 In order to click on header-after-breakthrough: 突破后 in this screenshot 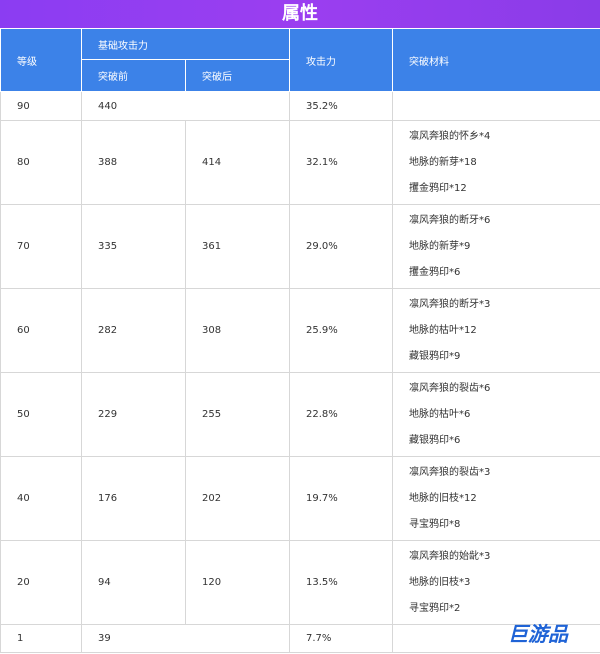, I will do `click(237, 75)`.